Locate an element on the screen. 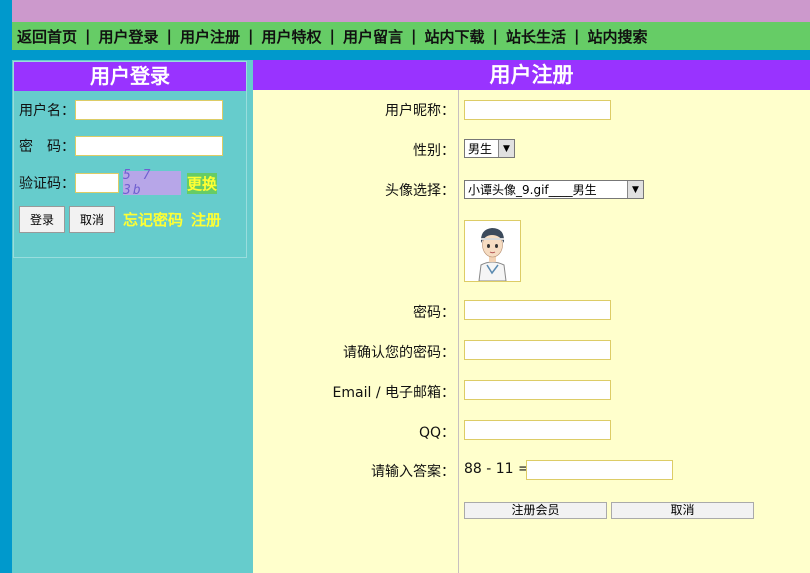 The width and height of the screenshot is (810, 573). avatar-label: 头像选择： is located at coordinates (420, 191).